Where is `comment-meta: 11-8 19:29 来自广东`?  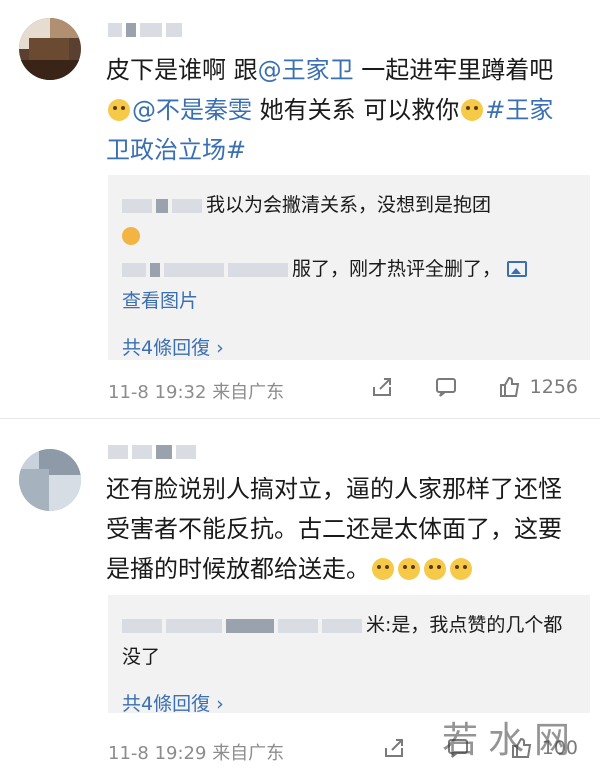 comment-meta: 11-8 19:29 来自广东 is located at coordinates (196, 753).